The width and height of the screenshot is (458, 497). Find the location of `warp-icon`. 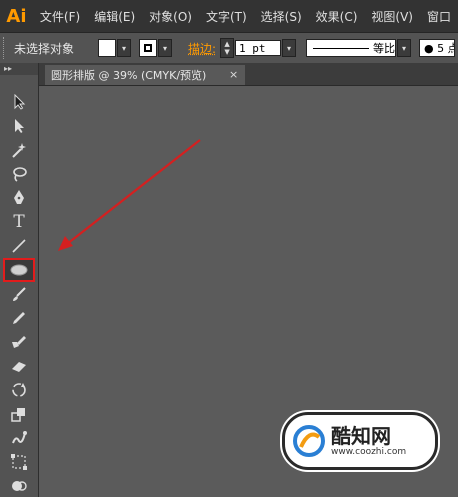

warp-icon is located at coordinates (19, 437).